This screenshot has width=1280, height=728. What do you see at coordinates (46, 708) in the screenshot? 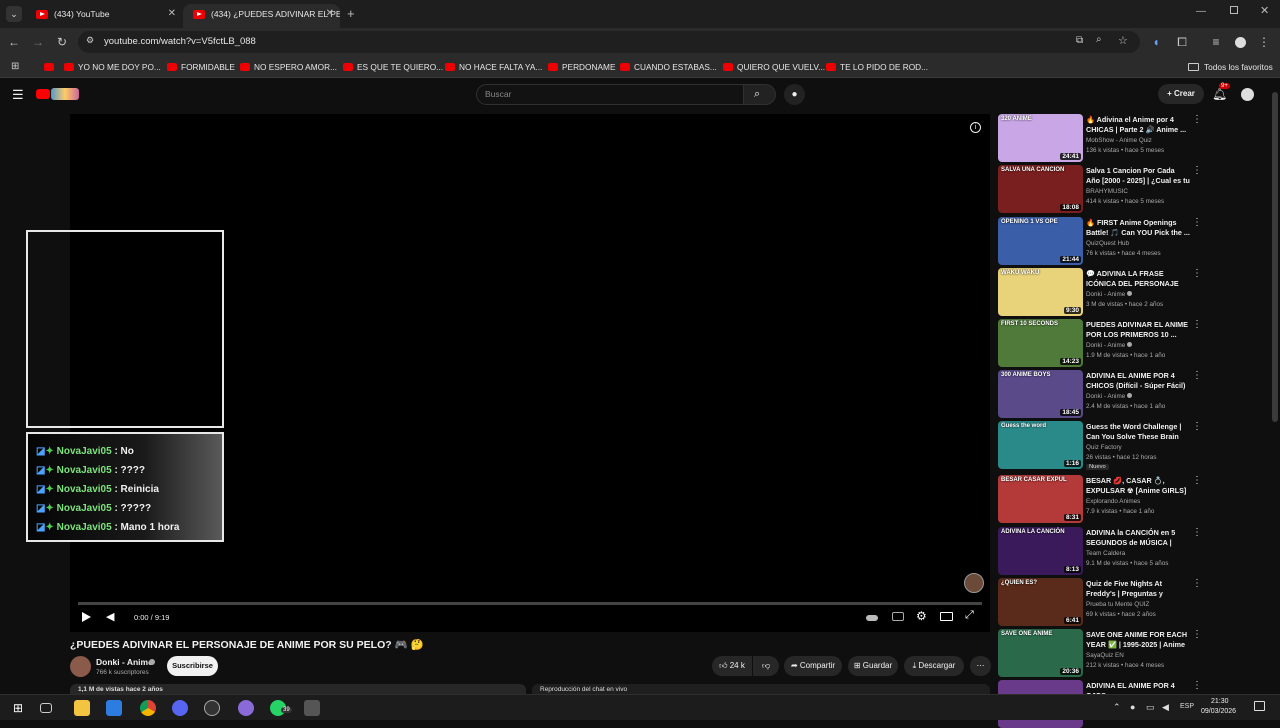
I see `task-view-icon` at bounding box center [46, 708].